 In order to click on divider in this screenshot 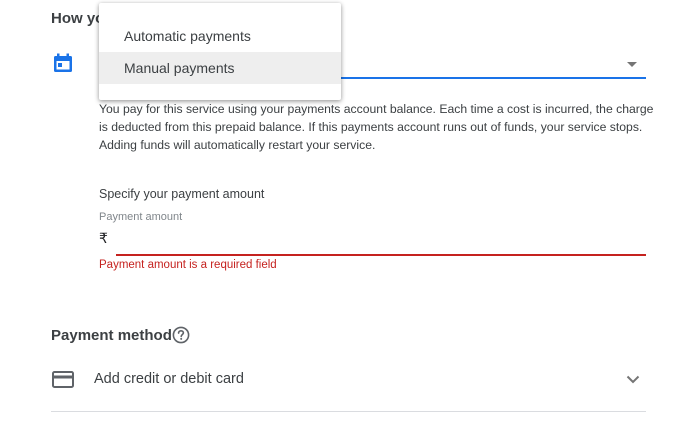, I will do `click(348, 411)`.